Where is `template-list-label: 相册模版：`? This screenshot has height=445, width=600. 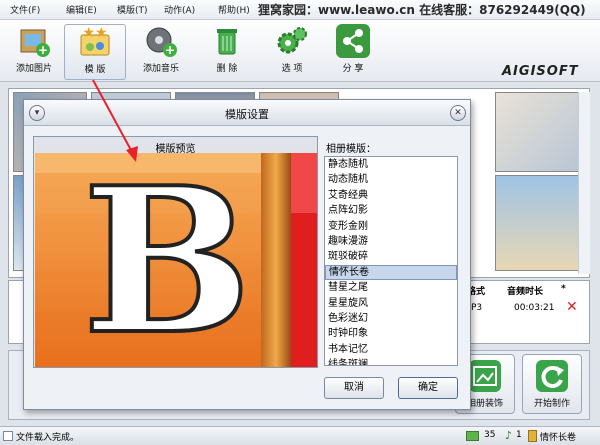
template-list-label: 相册模版： is located at coordinates (351, 149).